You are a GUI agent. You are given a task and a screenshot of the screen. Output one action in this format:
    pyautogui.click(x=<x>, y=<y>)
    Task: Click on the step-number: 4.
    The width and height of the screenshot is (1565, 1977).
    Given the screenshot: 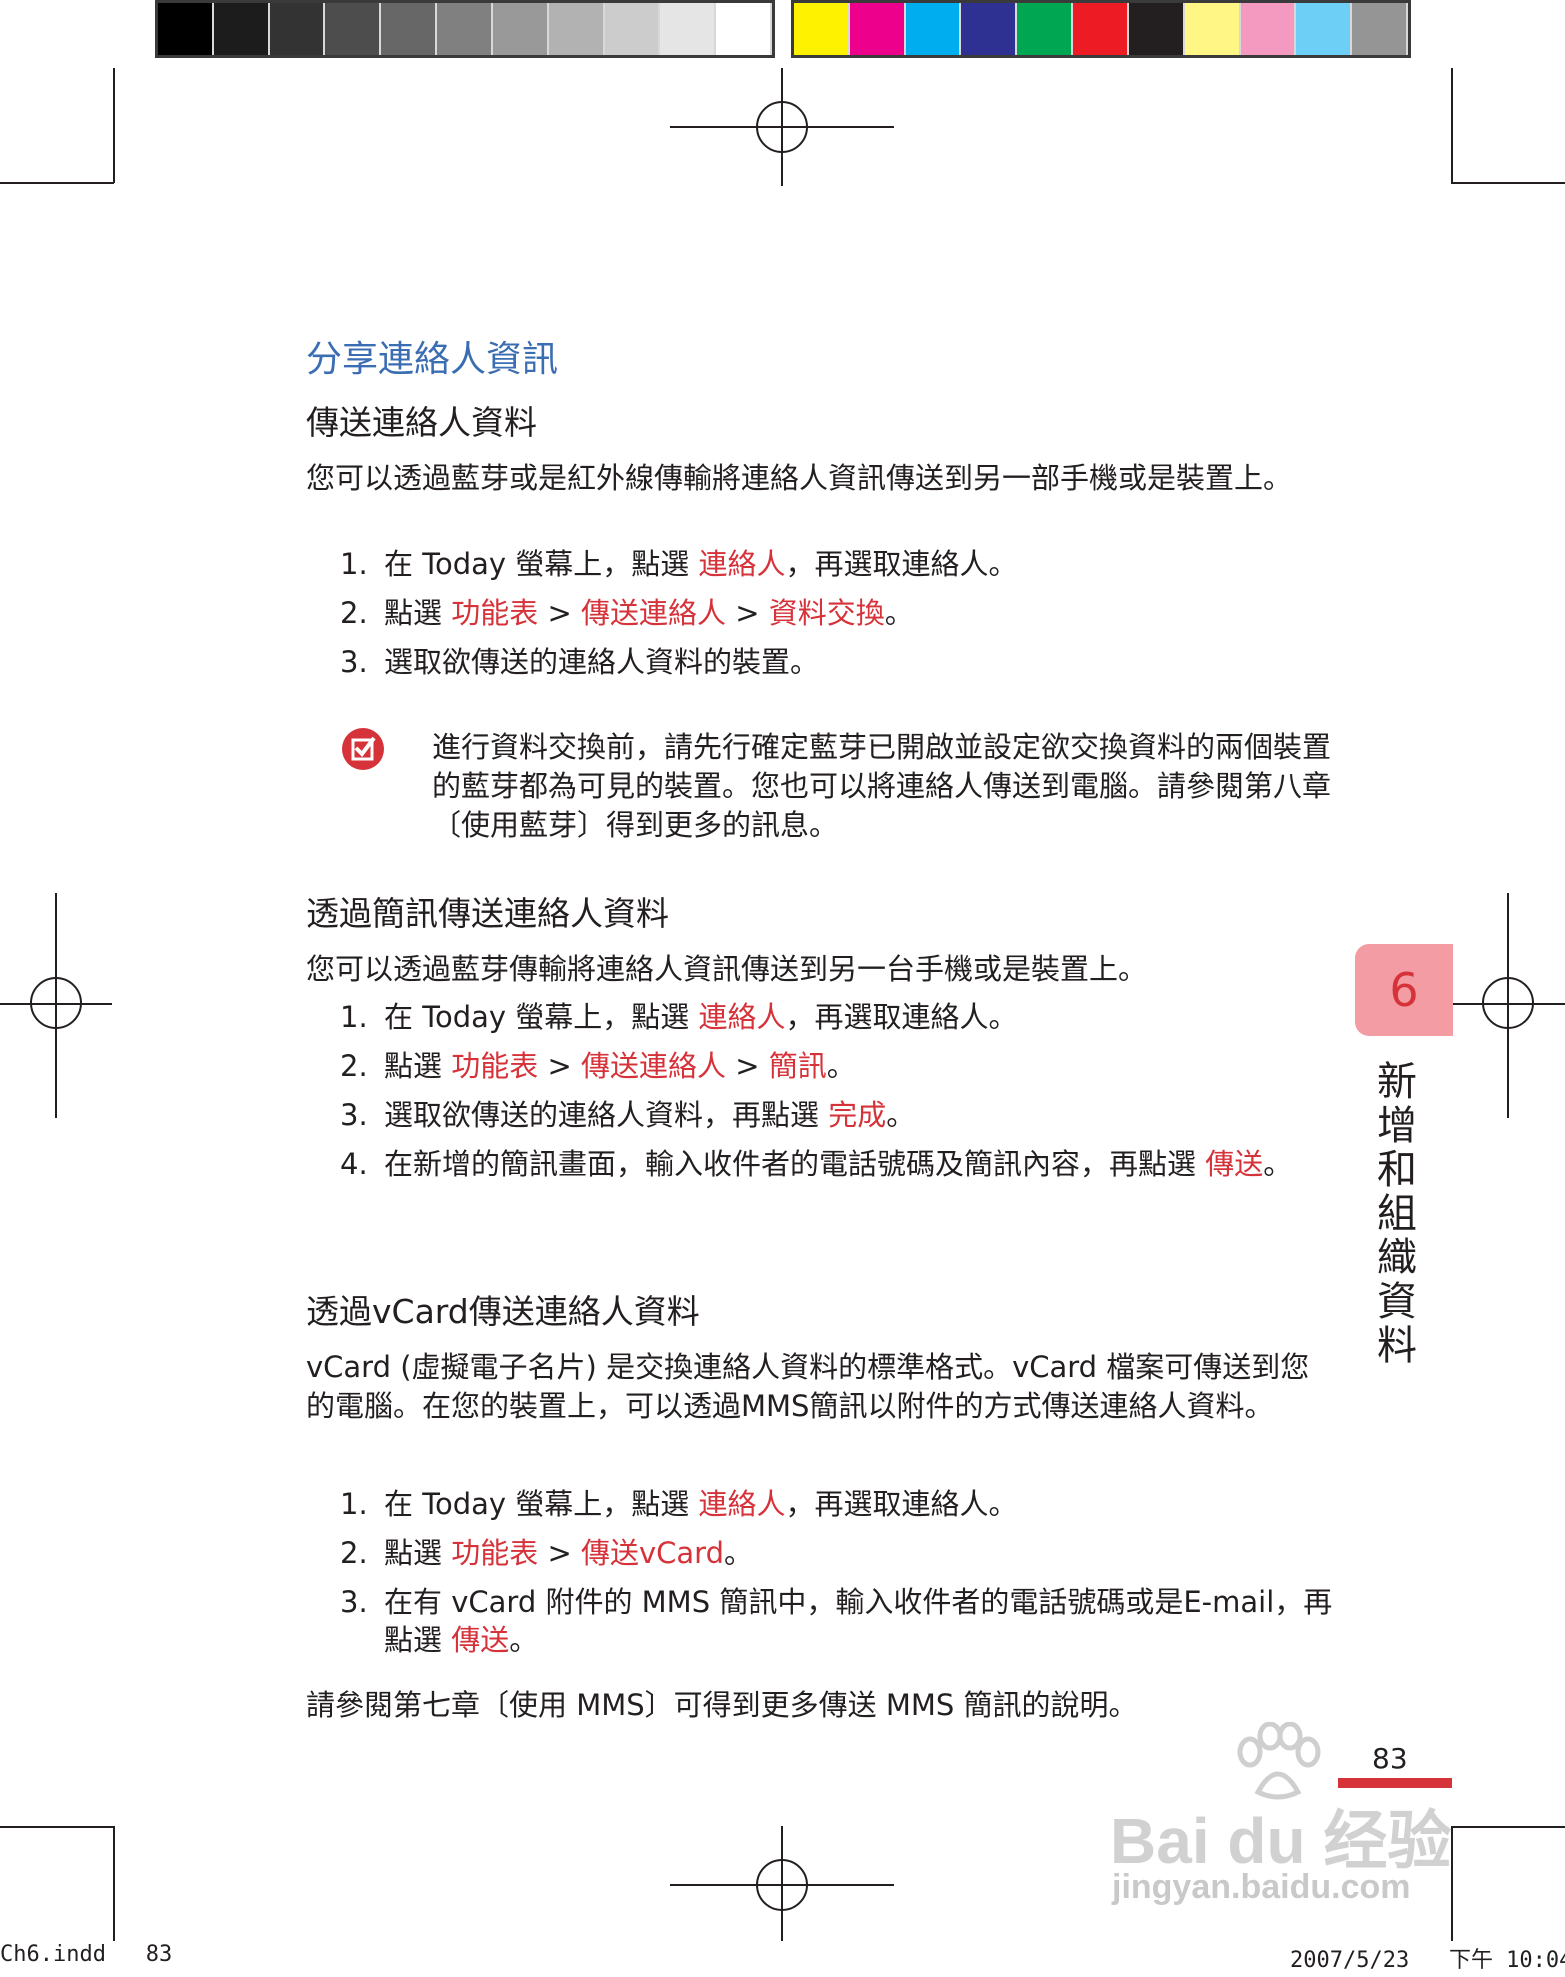 What is the action you would take?
    pyautogui.click(x=354, y=1164)
    